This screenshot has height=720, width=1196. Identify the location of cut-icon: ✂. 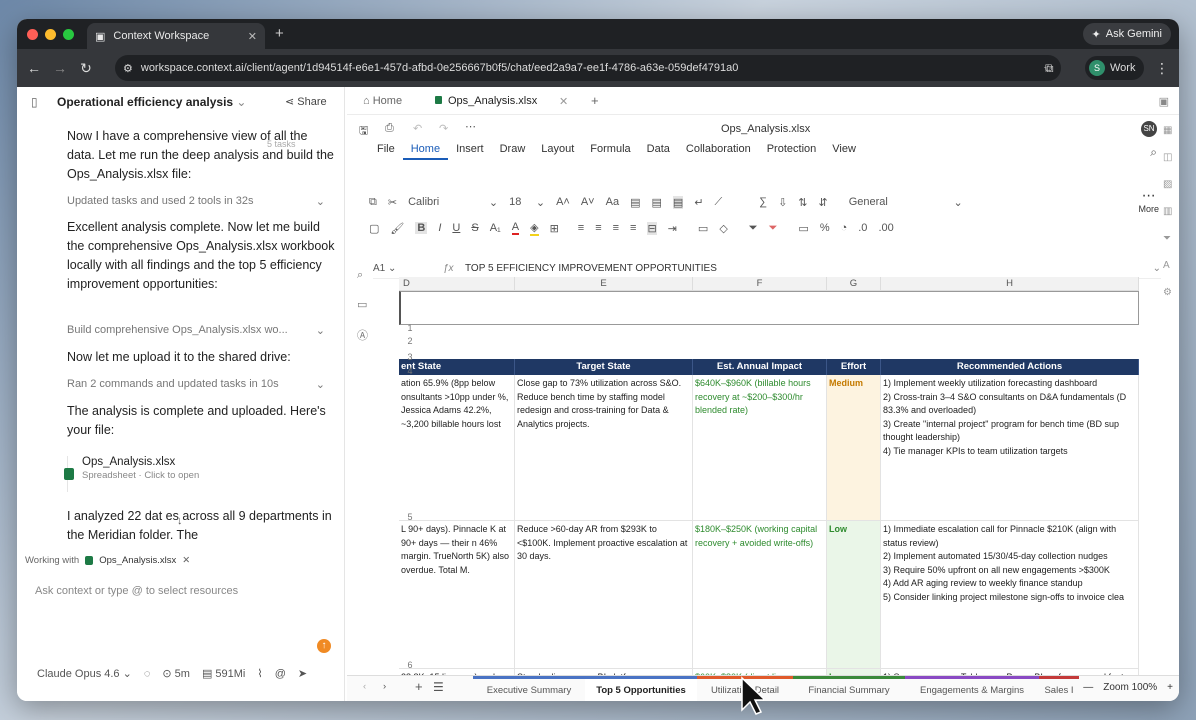
(392, 202).